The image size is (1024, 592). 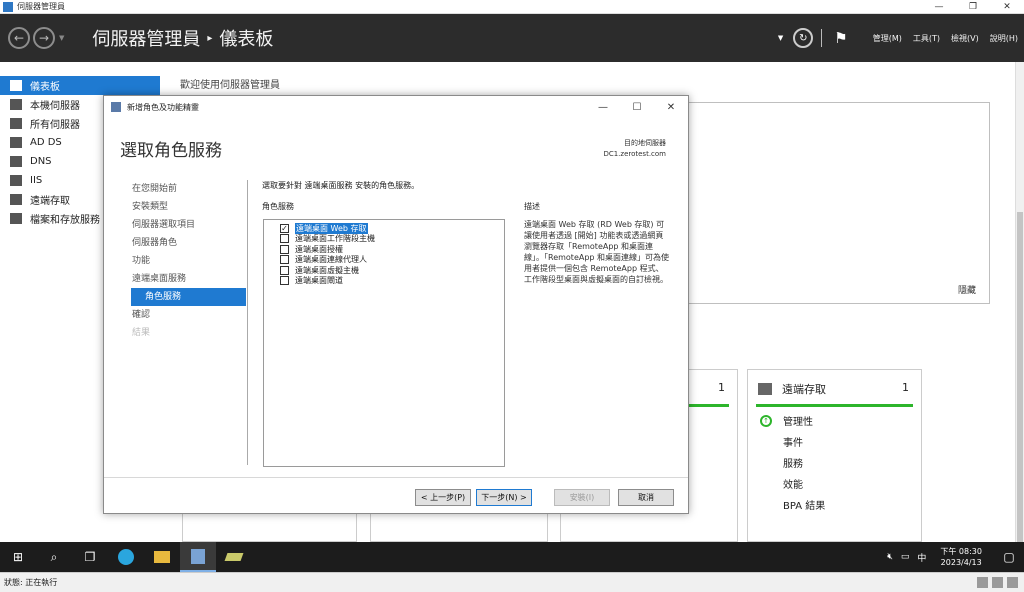 I want to click on menu-manage: 管理(M), so click(x=887, y=38).